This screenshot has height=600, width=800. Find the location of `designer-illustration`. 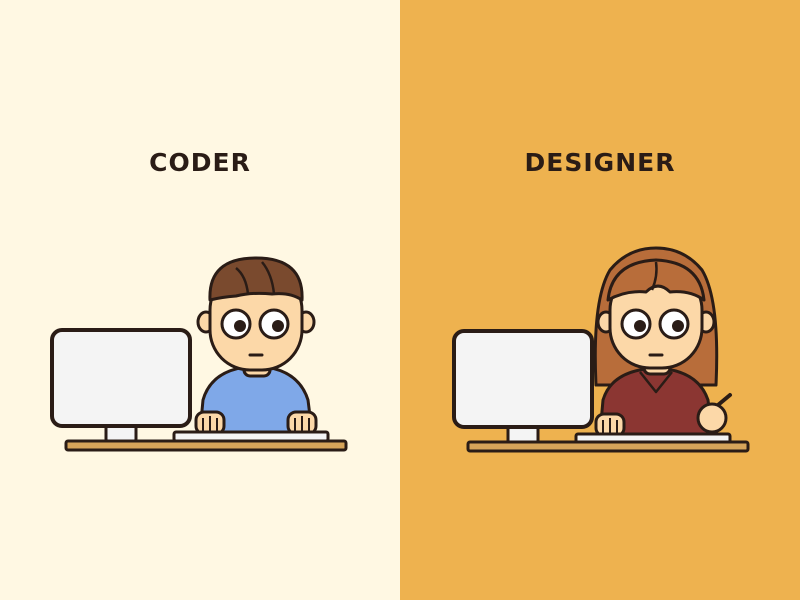

designer-illustration is located at coordinates (601, 349).